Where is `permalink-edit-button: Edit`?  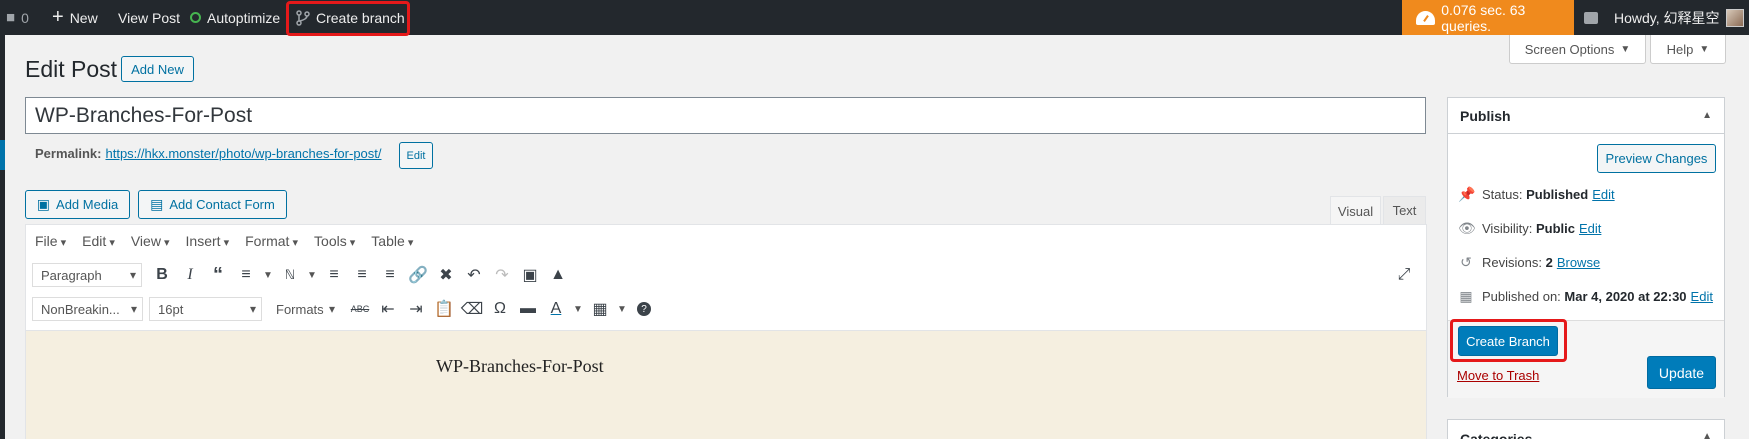
permalink-edit-button: Edit is located at coordinates (416, 155).